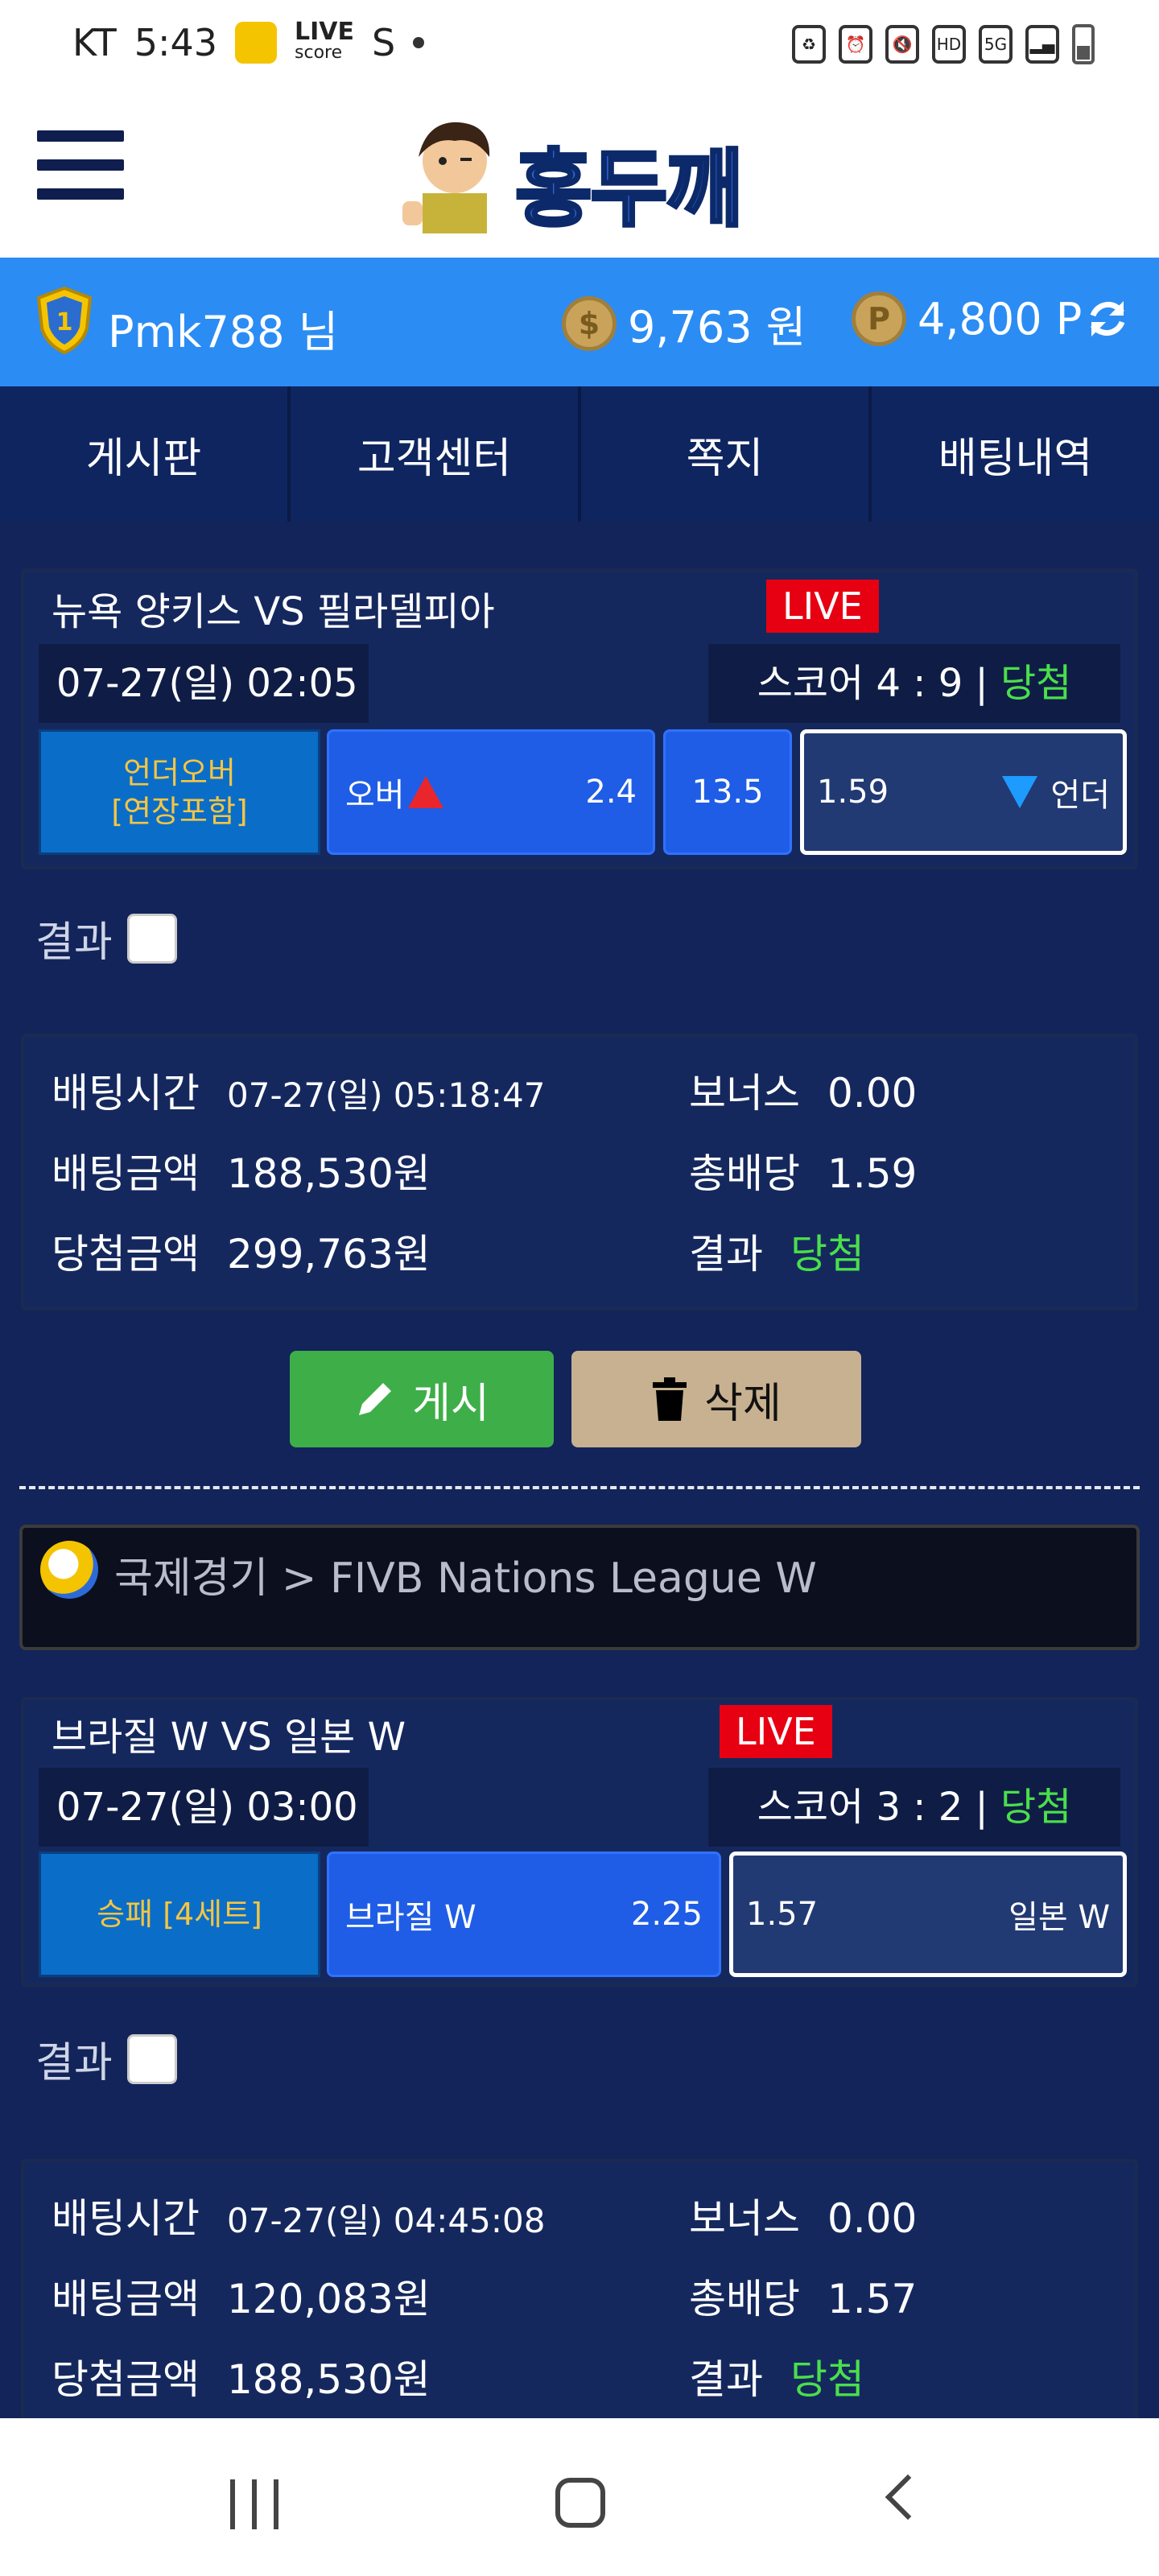 The height and width of the screenshot is (2576, 1159). Describe the element at coordinates (491, 792) in the screenshot. I see `over-button: 오버 2.4` at that location.